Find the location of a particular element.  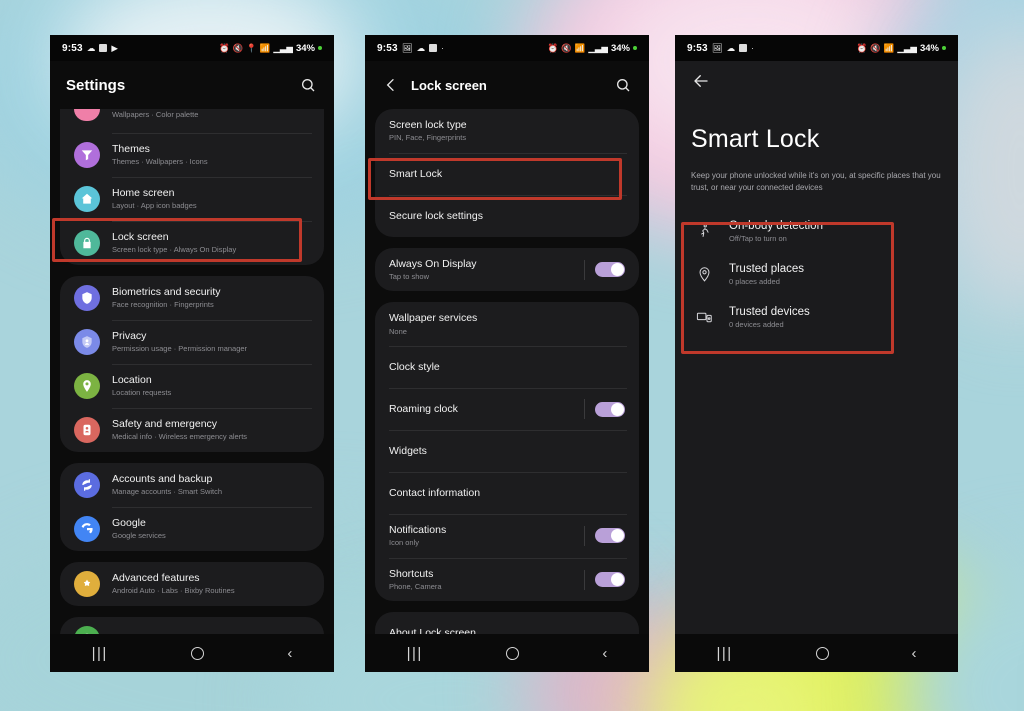

page-title: Lock screen is located at coordinates (449, 85).